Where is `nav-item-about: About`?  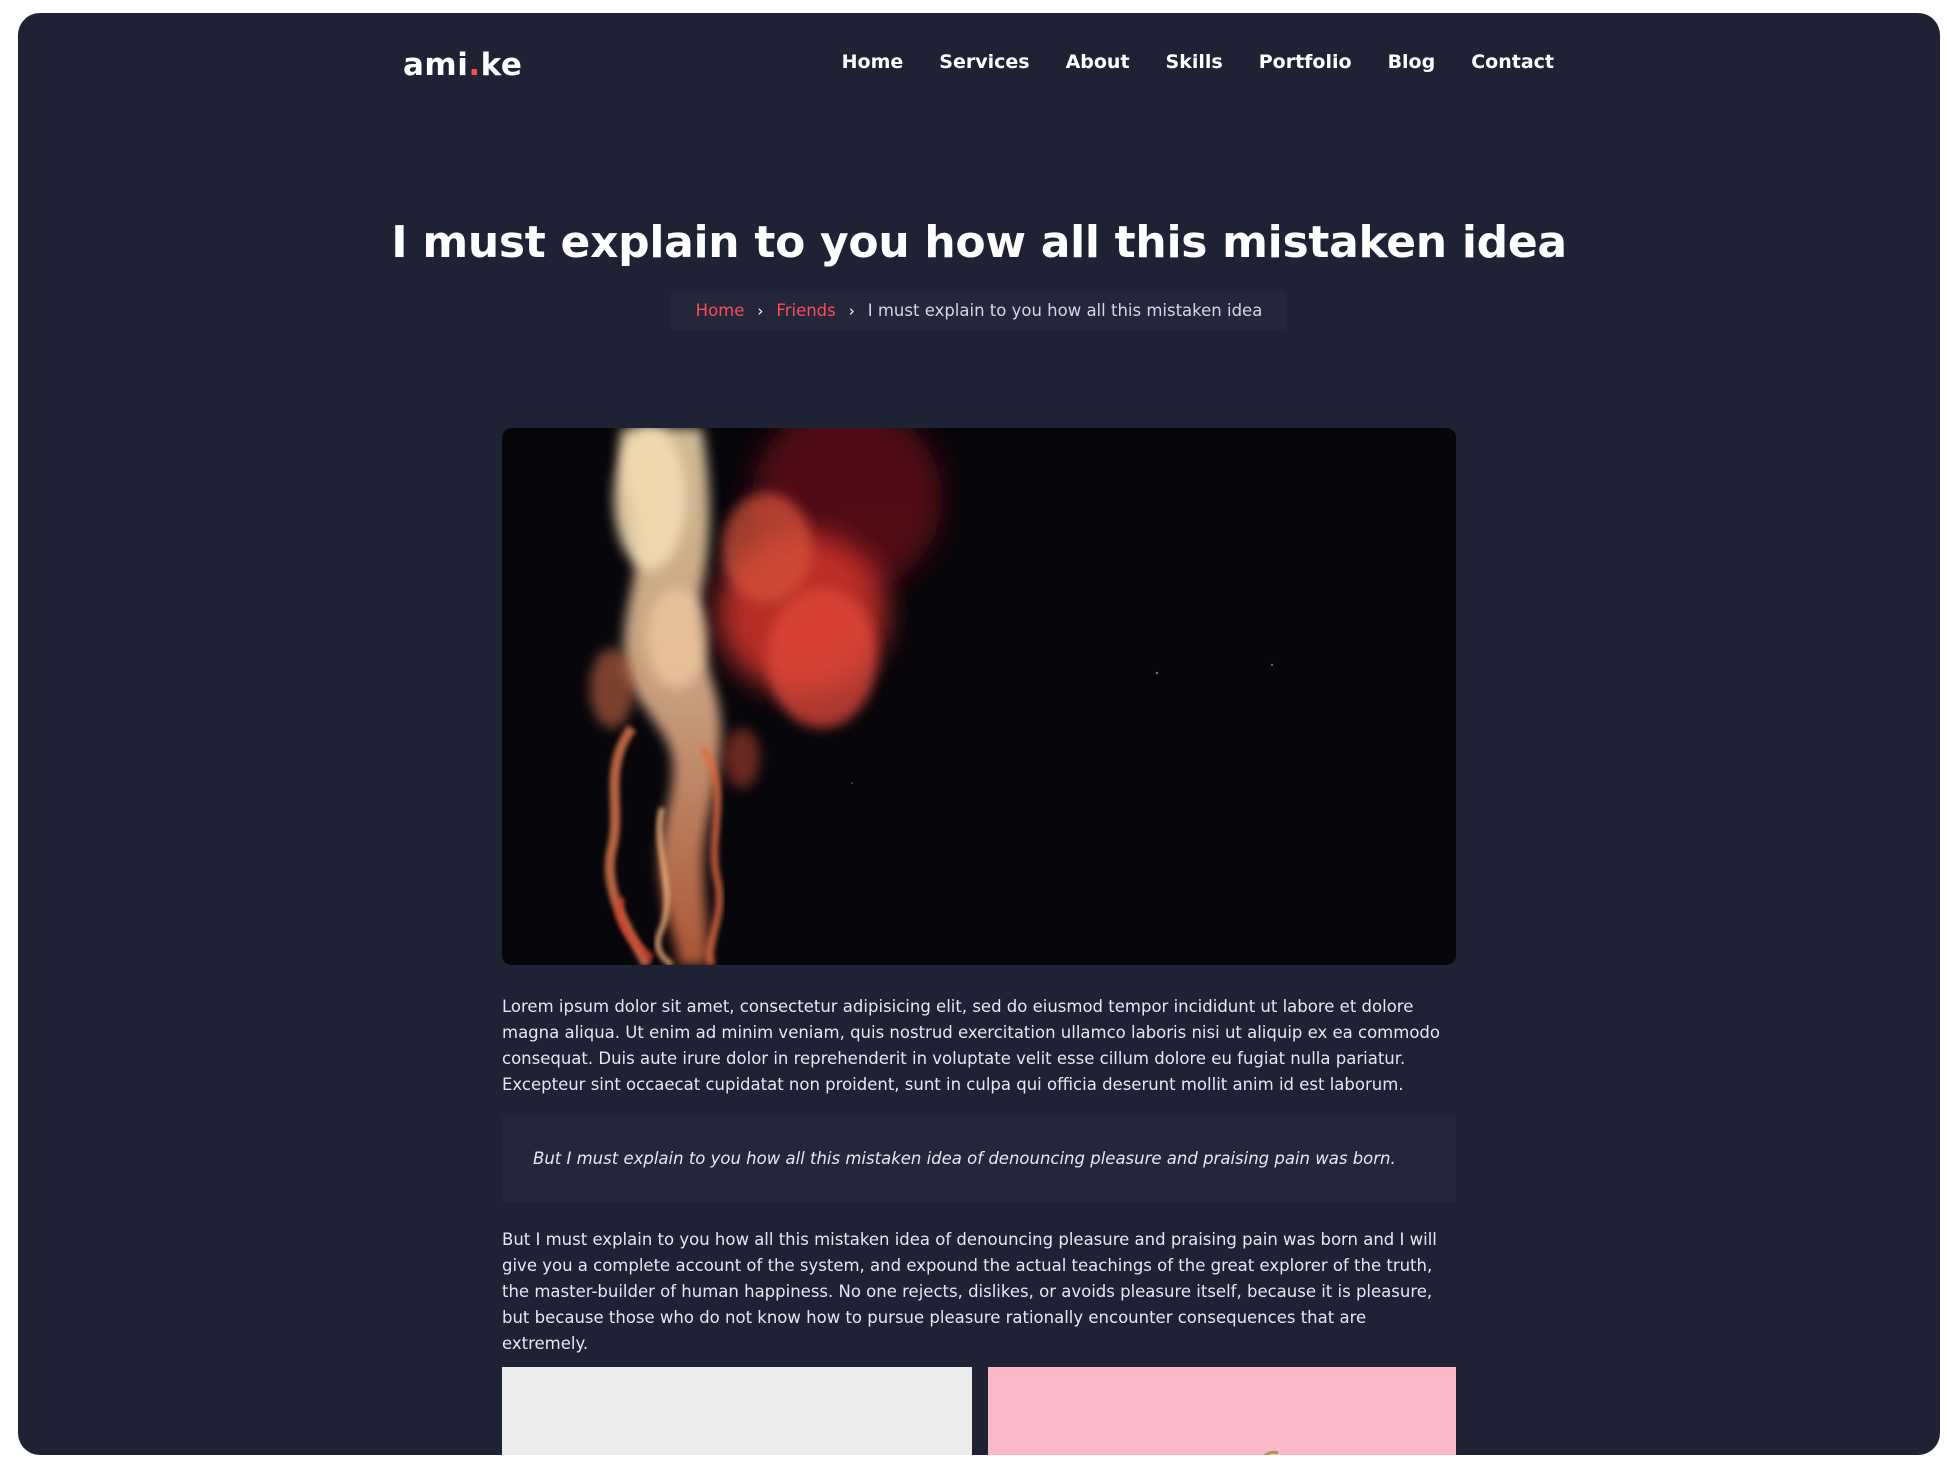
nav-item-about: About is located at coordinates (1098, 62).